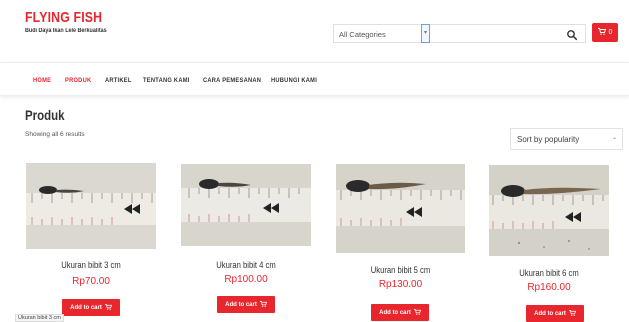  What do you see at coordinates (246, 279) in the screenshot?
I see `product-price: Rp100.00` at bounding box center [246, 279].